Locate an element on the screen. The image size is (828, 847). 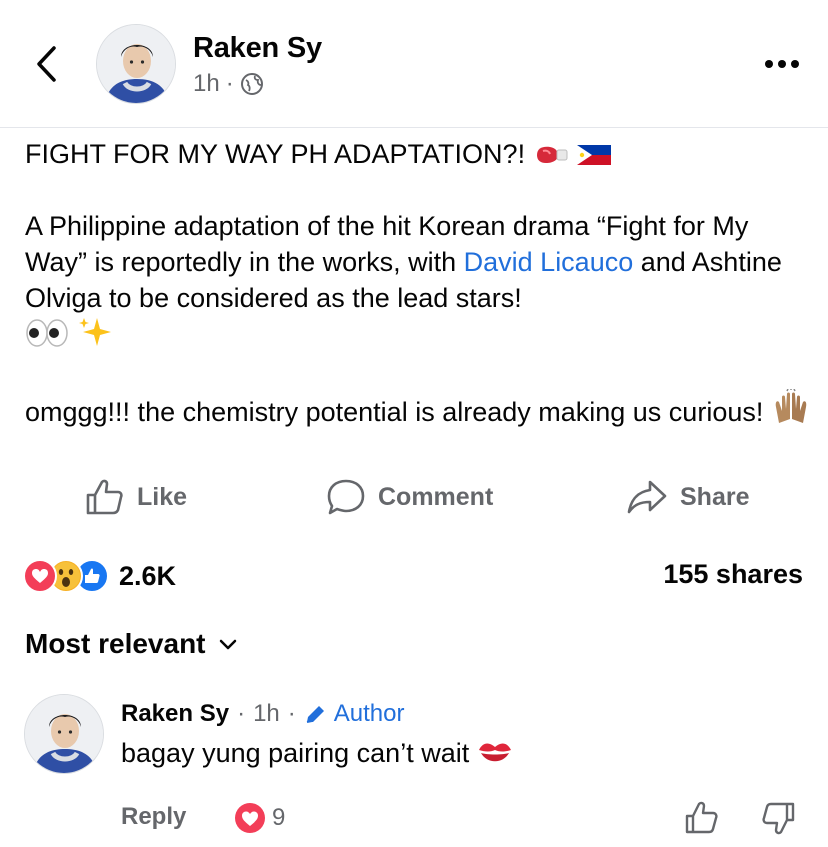
author-badge: Author is located at coordinates (354, 714).